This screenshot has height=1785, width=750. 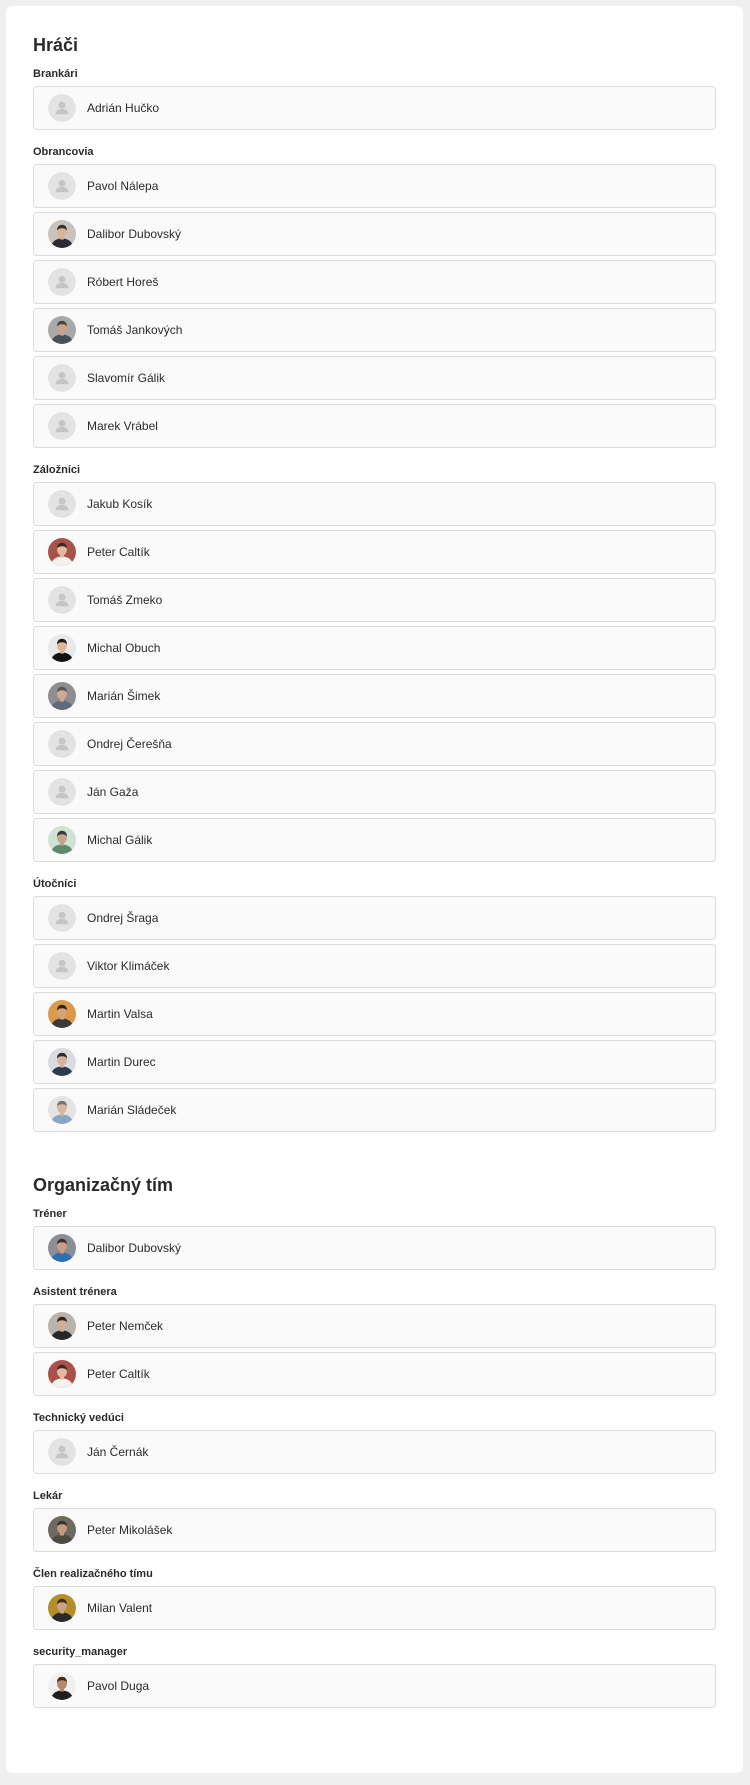 What do you see at coordinates (120, 504) in the screenshot?
I see `person-name: Jakub Kosík` at bounding box center [120, 504].